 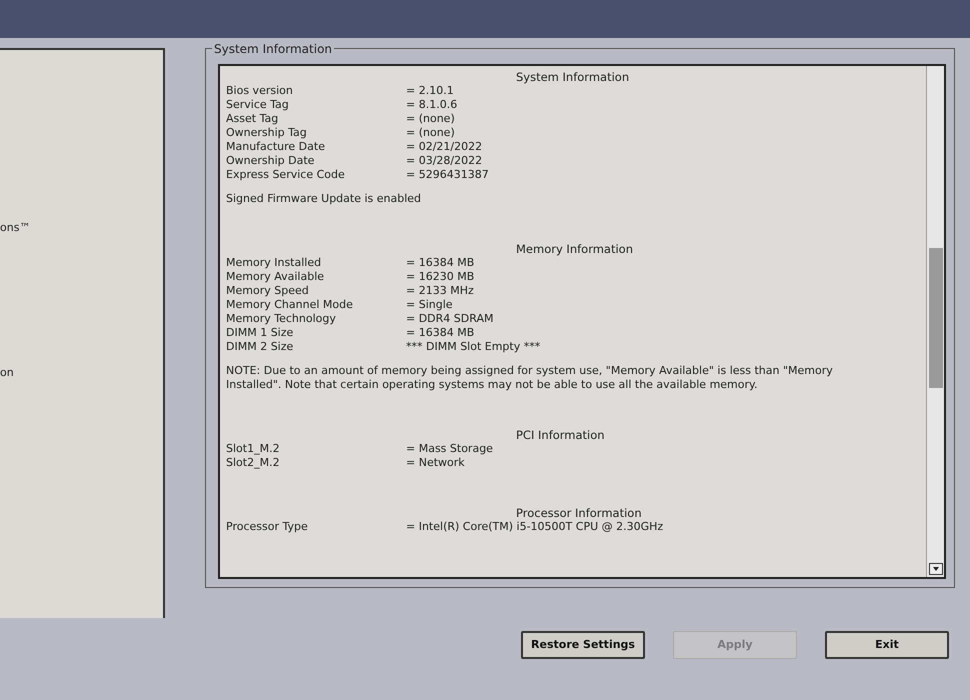 What do you see at coordinates (935, 318) in the screenshot?
I see `scroll-thumb` at bounding box center [935, 318].